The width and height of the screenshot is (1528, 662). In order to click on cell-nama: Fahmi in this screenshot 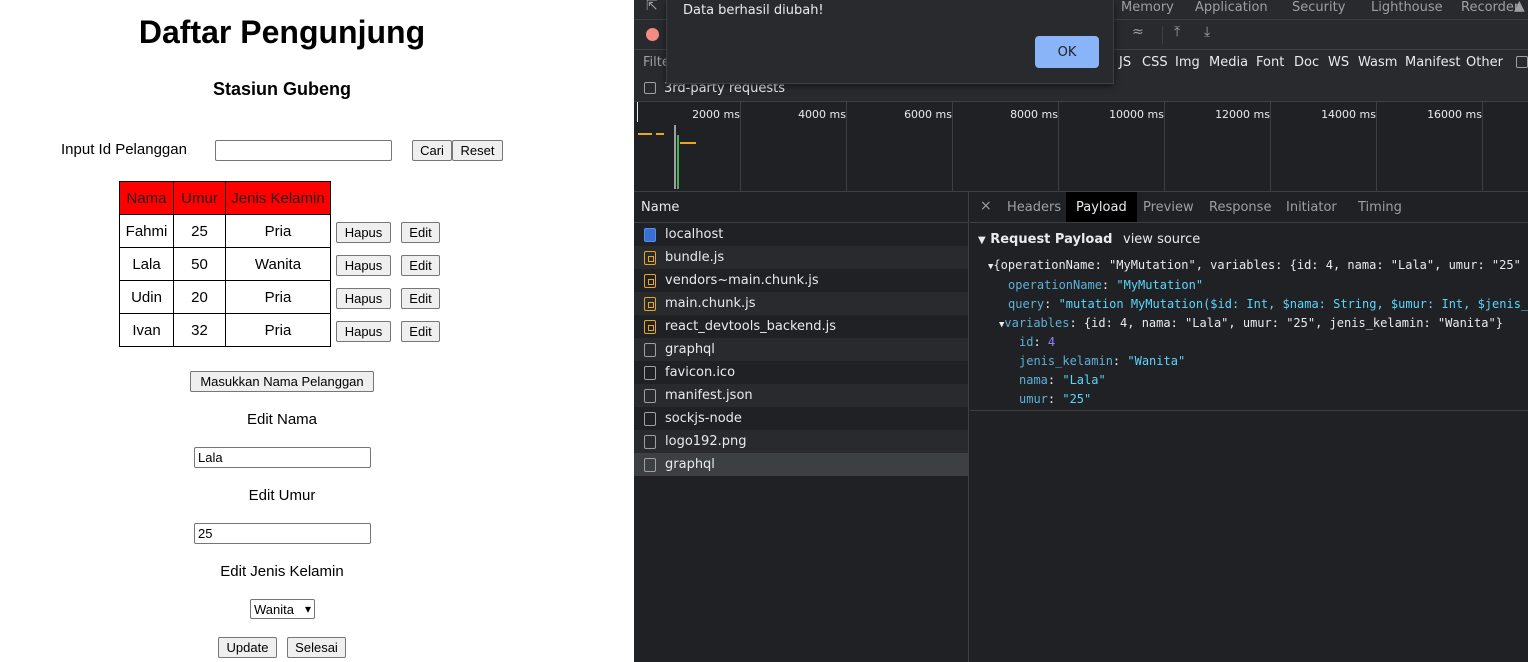, I will do `click(146, 231)`.